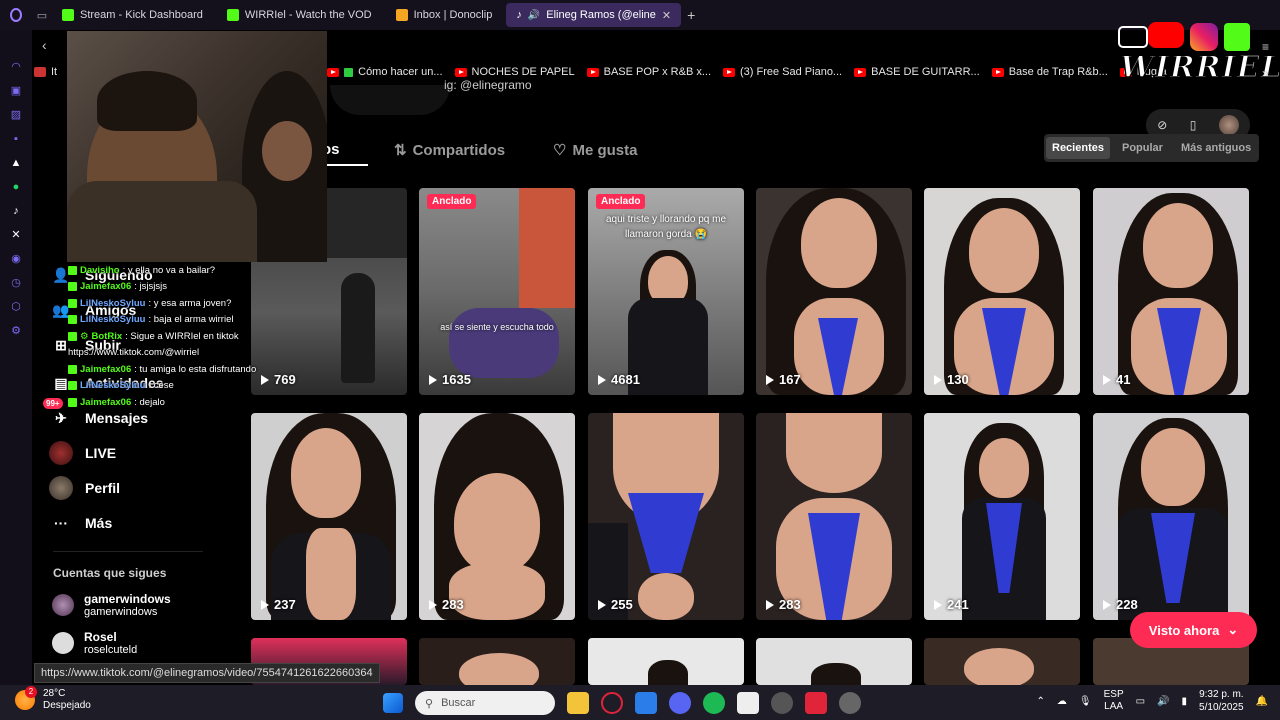  I want to click on x-icon: ✕, so click(16, 235).